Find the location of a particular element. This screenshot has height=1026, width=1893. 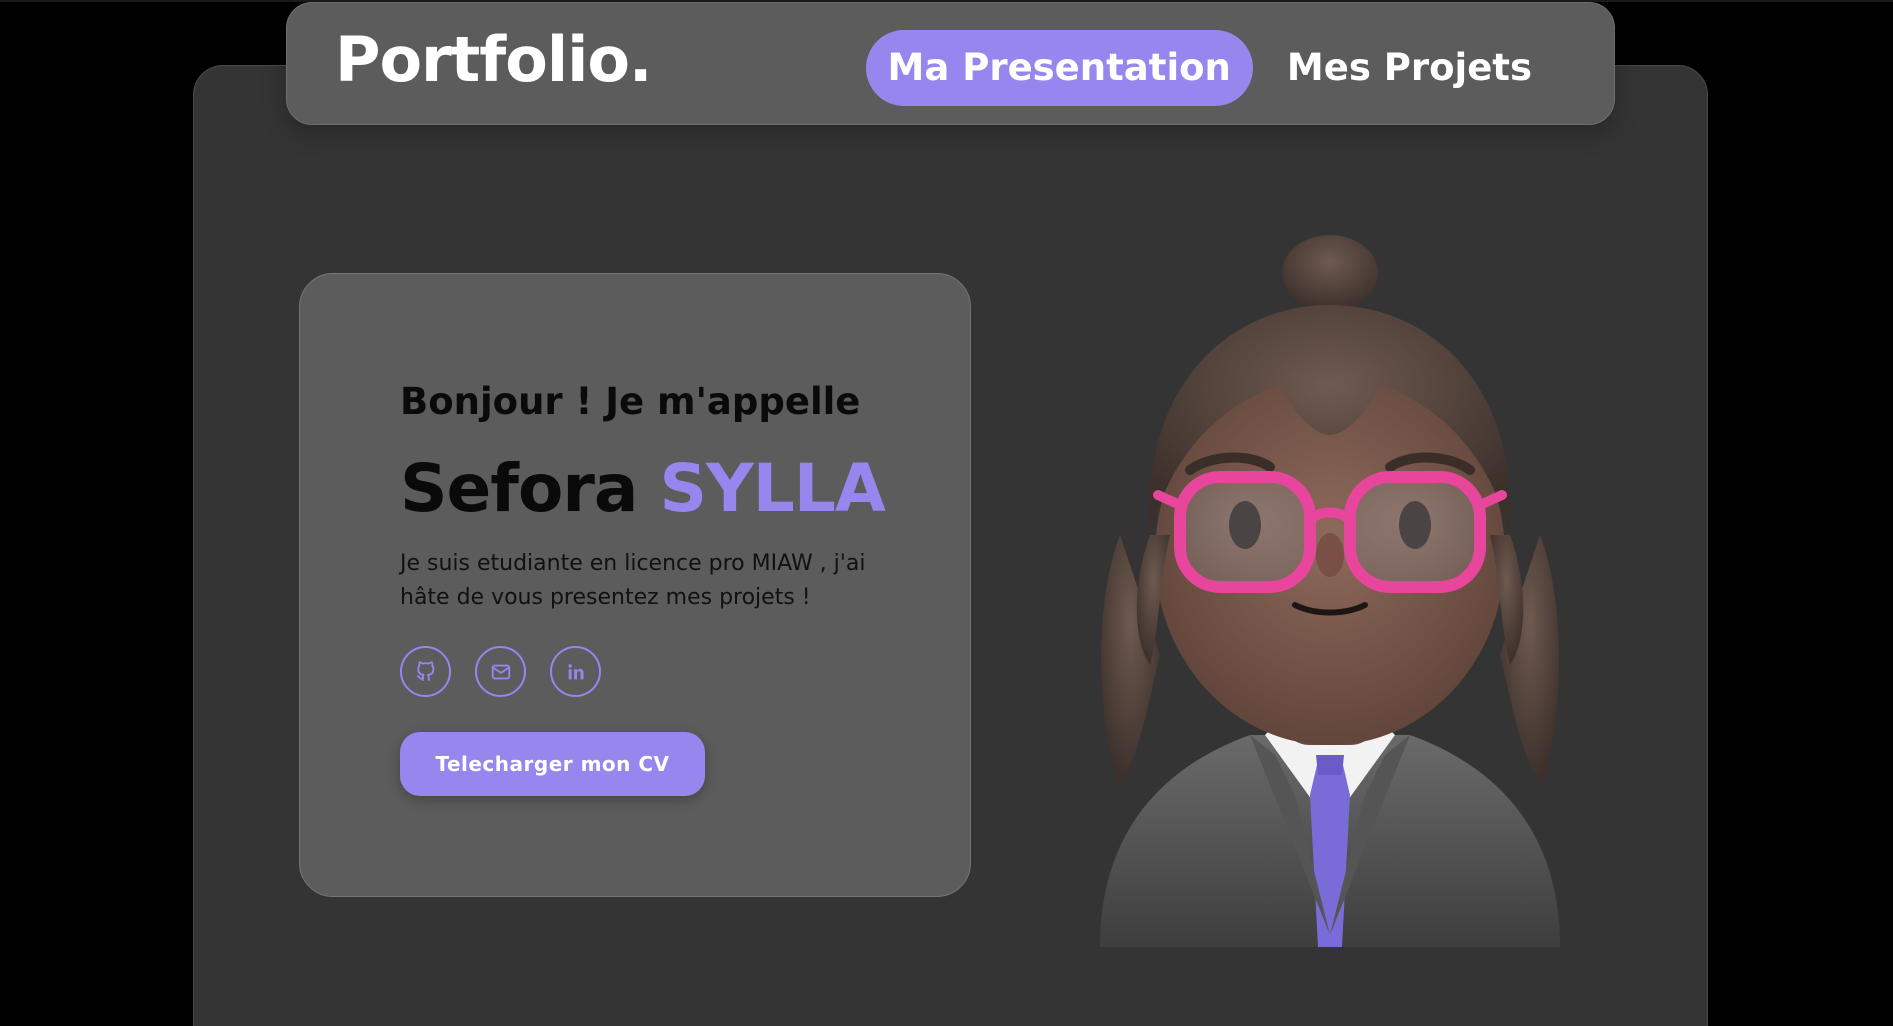

last-name: SYLLA is located at coordinates (772, 488).